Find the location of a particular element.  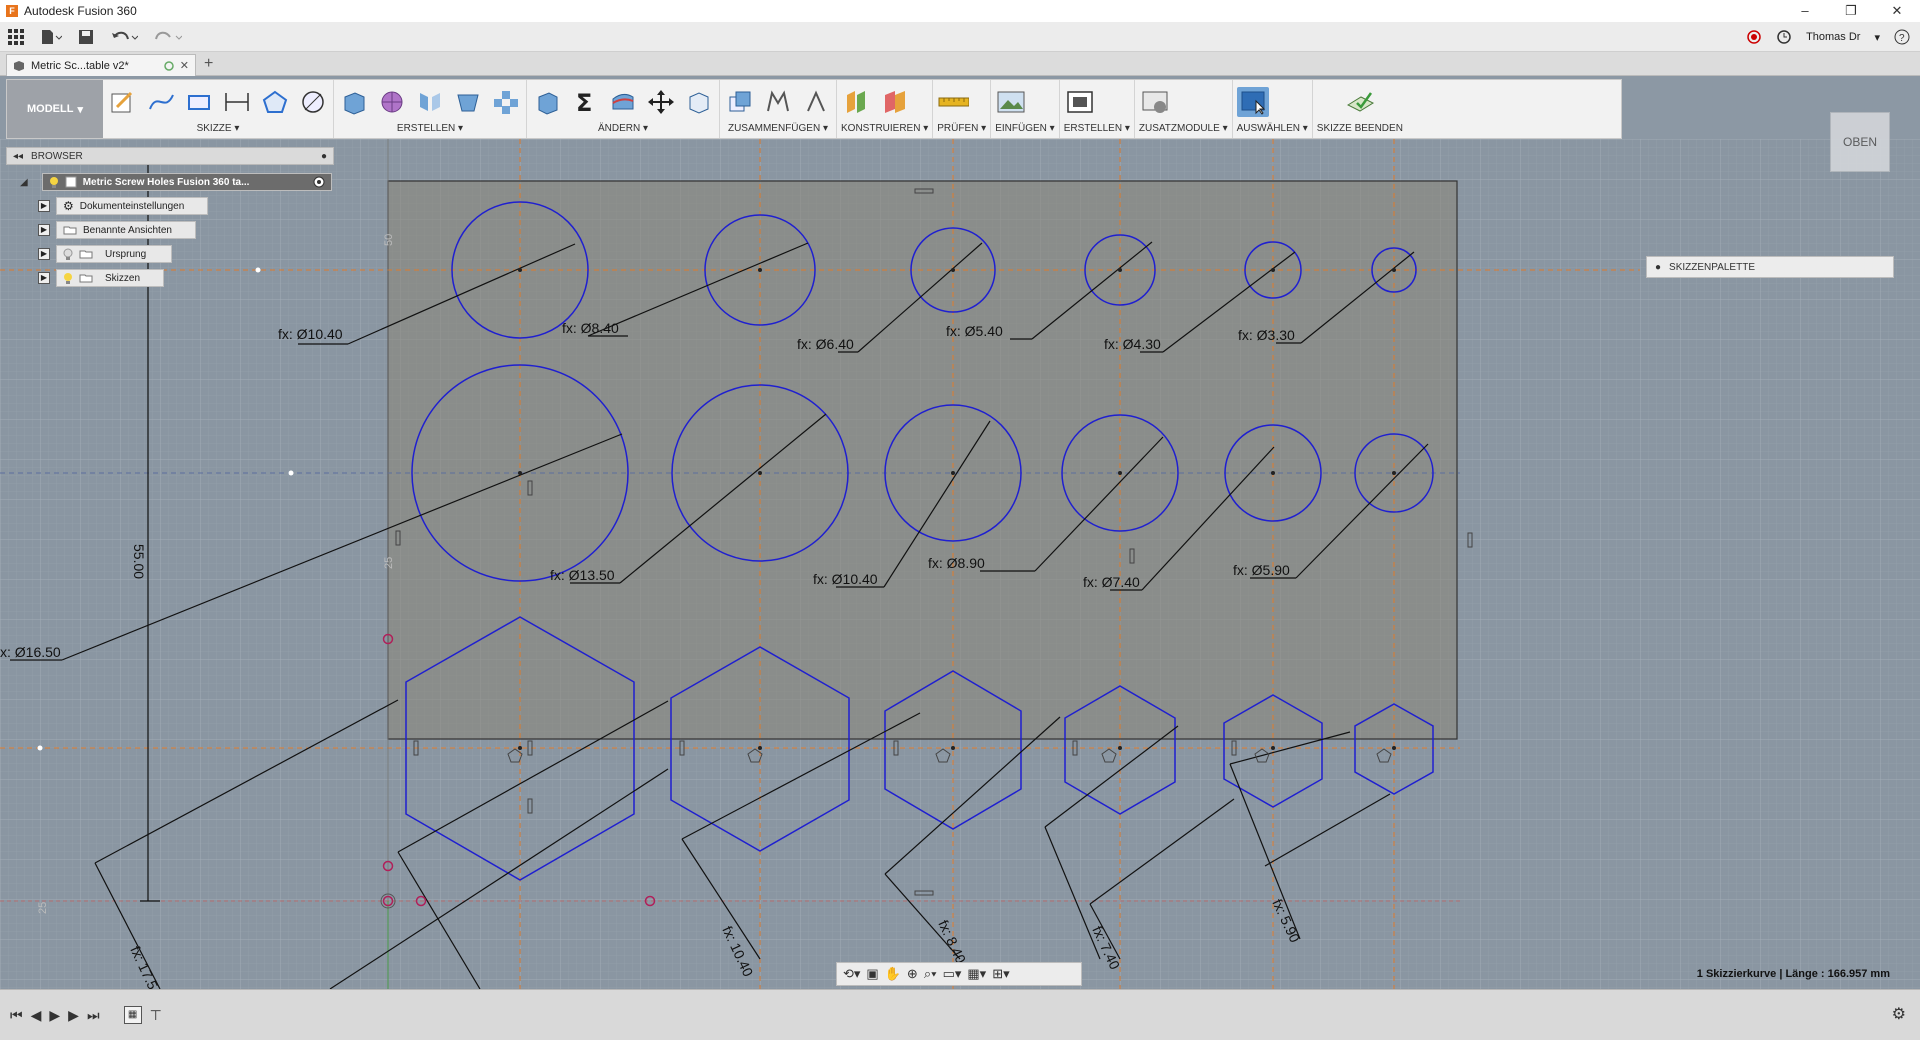

form-icon is located at coordinates (392, 102).